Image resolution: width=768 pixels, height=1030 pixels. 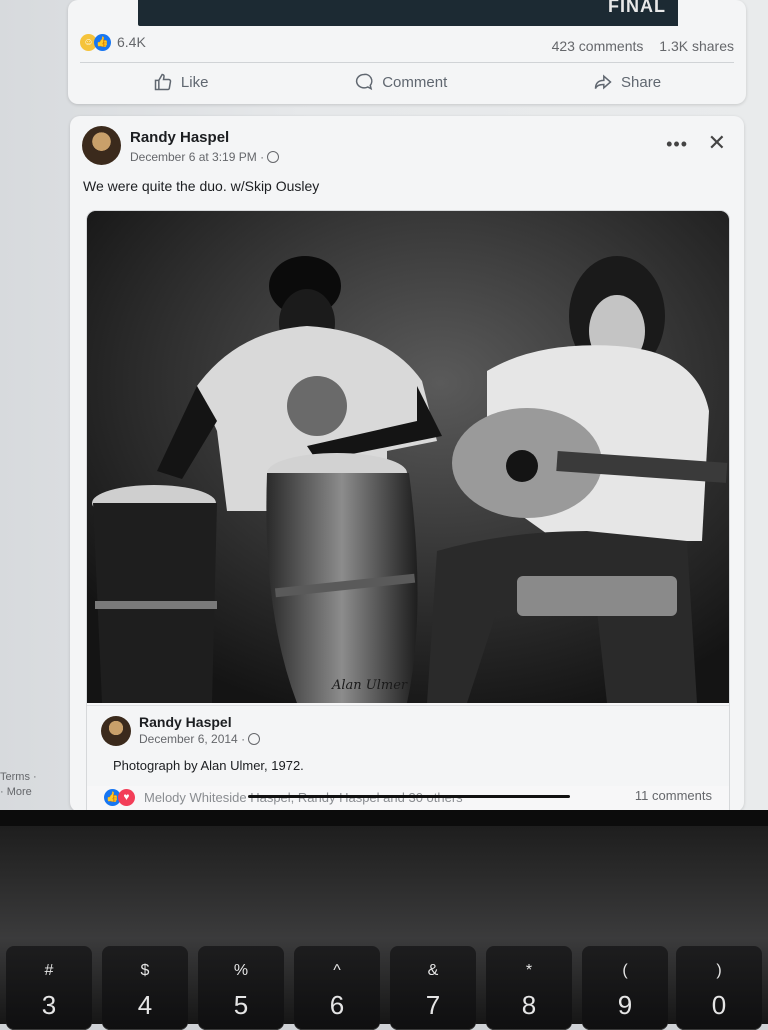 What do you see at coordinates (408, 13) in the screenshot?
I see `previous-post-media: FINAL` at bounding box center [408, 13].